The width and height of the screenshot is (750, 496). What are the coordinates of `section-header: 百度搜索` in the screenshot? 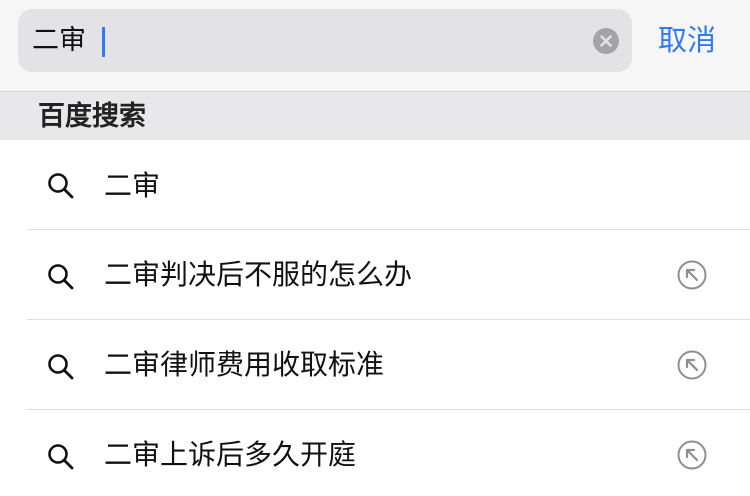 It's located at (375, 115).